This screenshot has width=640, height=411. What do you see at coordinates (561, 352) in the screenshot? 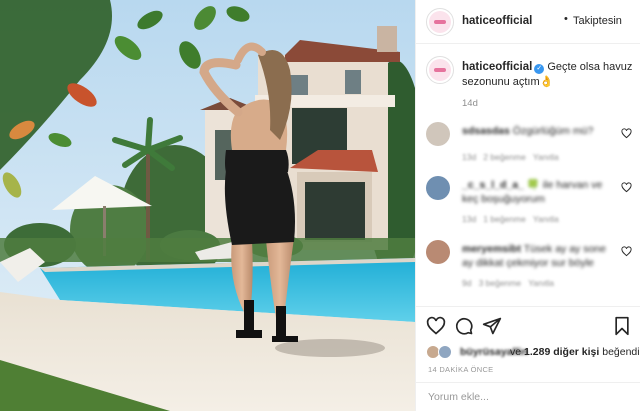
I see `likes-count: 1.289 diğer kişi` at bounding box center [561, 352].